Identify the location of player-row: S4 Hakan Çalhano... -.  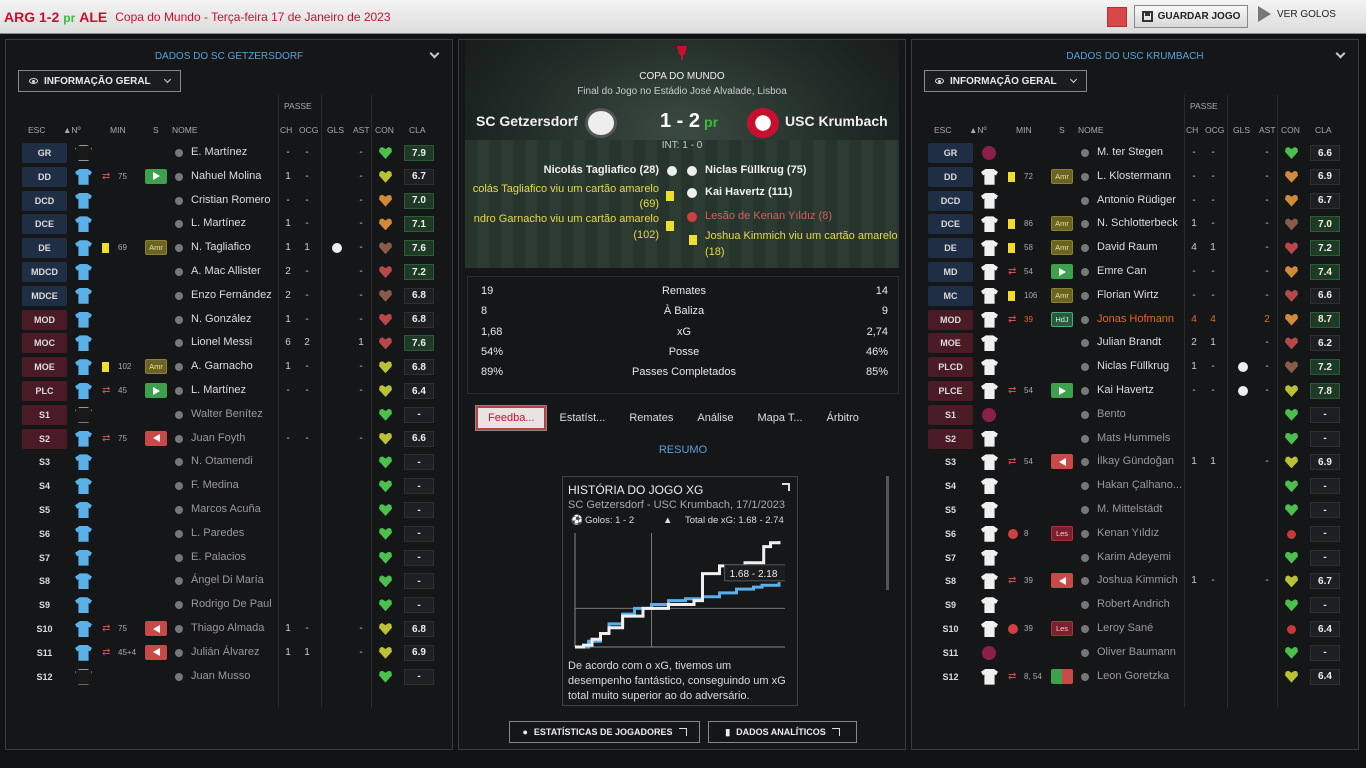
(1136, 486).